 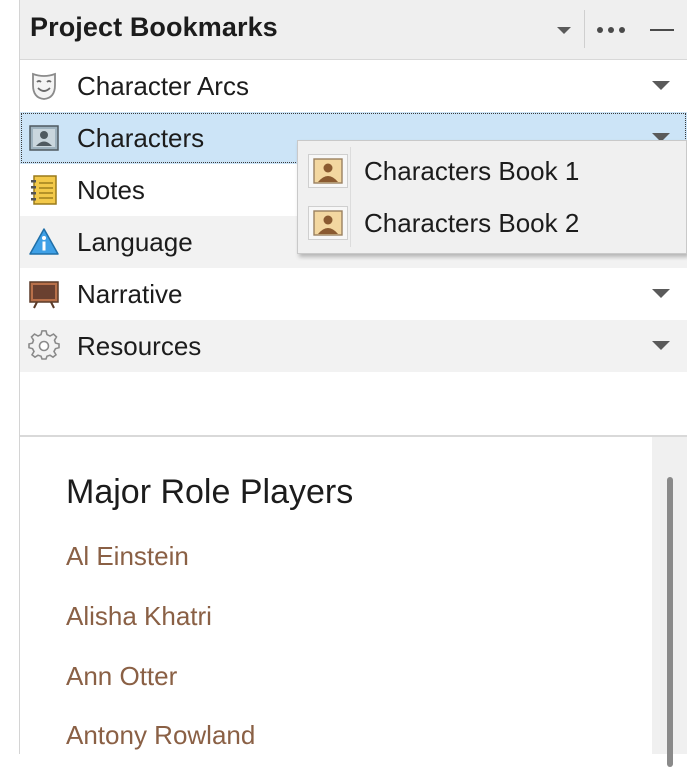 I want to click on menu-item-characters-book-1: Characters Book 1, so click(x=492, y=170).